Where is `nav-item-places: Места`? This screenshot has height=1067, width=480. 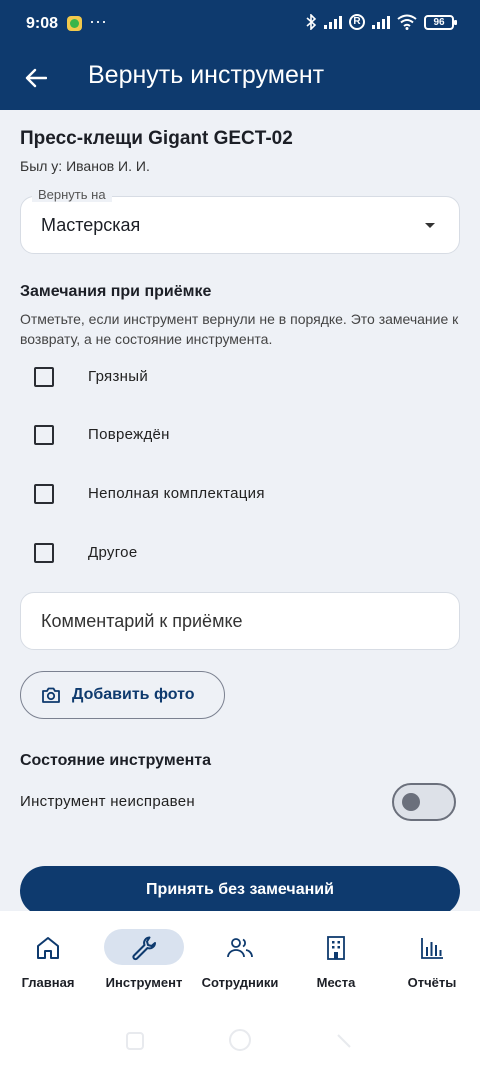 nav-item-places: Места is located at coordinates (336, 965).